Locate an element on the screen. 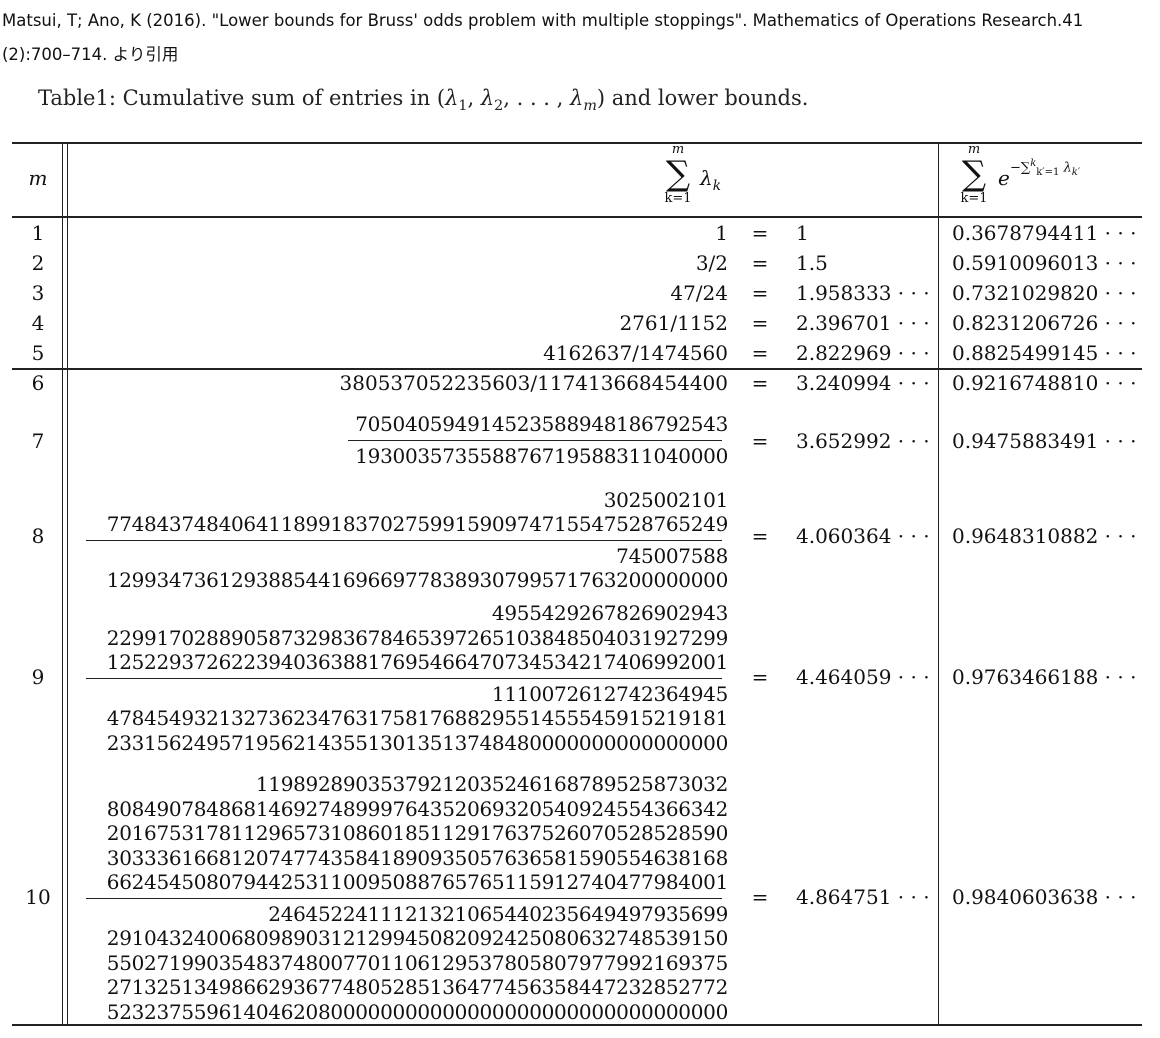 Image resolution: width=1160 pixels, height=1038 pixels. fraction-denominator-line: 2464522411121321065440235649497935699 is located at coordinates (498, 914).